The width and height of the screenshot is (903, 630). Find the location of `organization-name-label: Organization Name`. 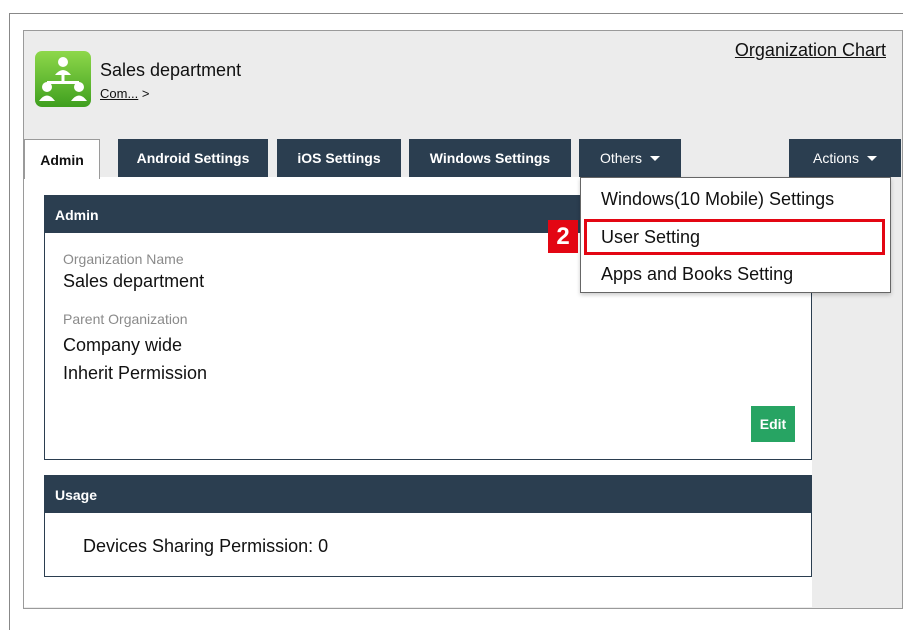

organization-name-label: Organization Name is located at coordinates (123, 259).